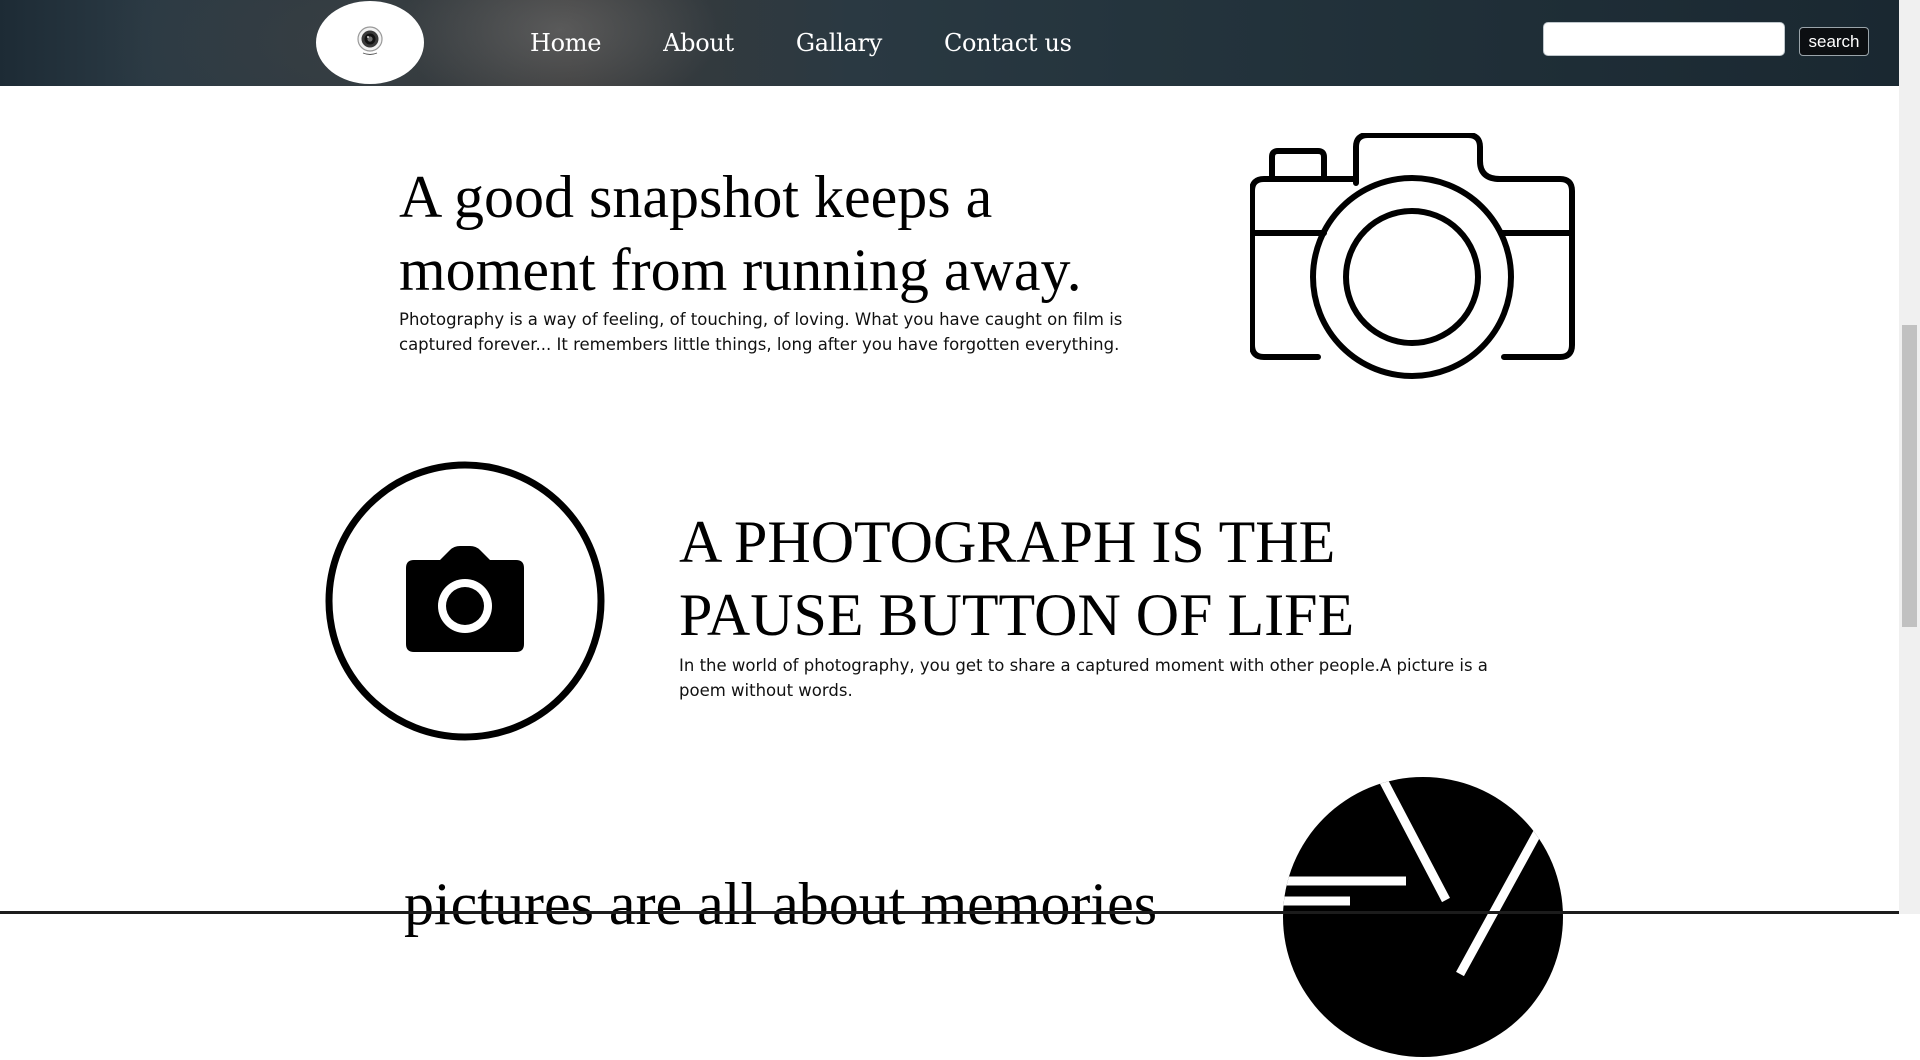  I want to click on camera-outline-icon, so click(1412, 256).